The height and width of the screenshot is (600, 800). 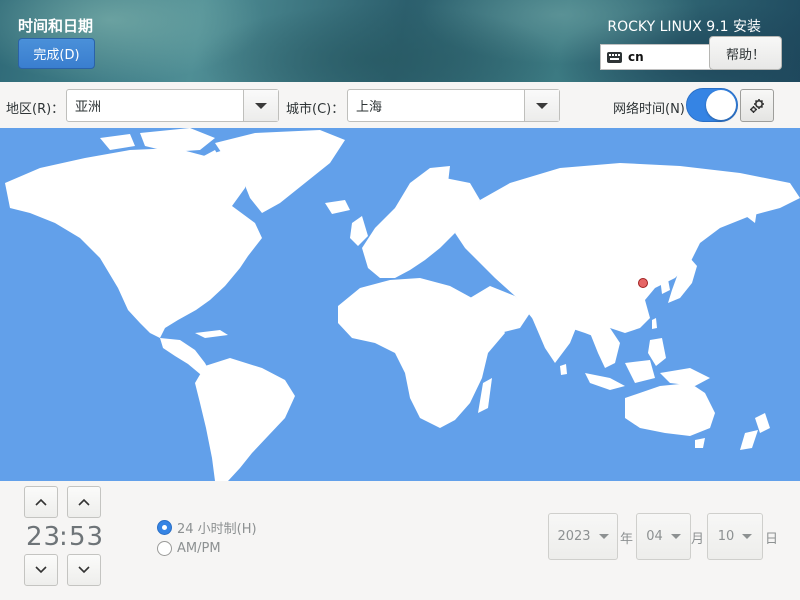 I want to click on keyboard-layout-indicator: cn, so click(x=656, y=57).